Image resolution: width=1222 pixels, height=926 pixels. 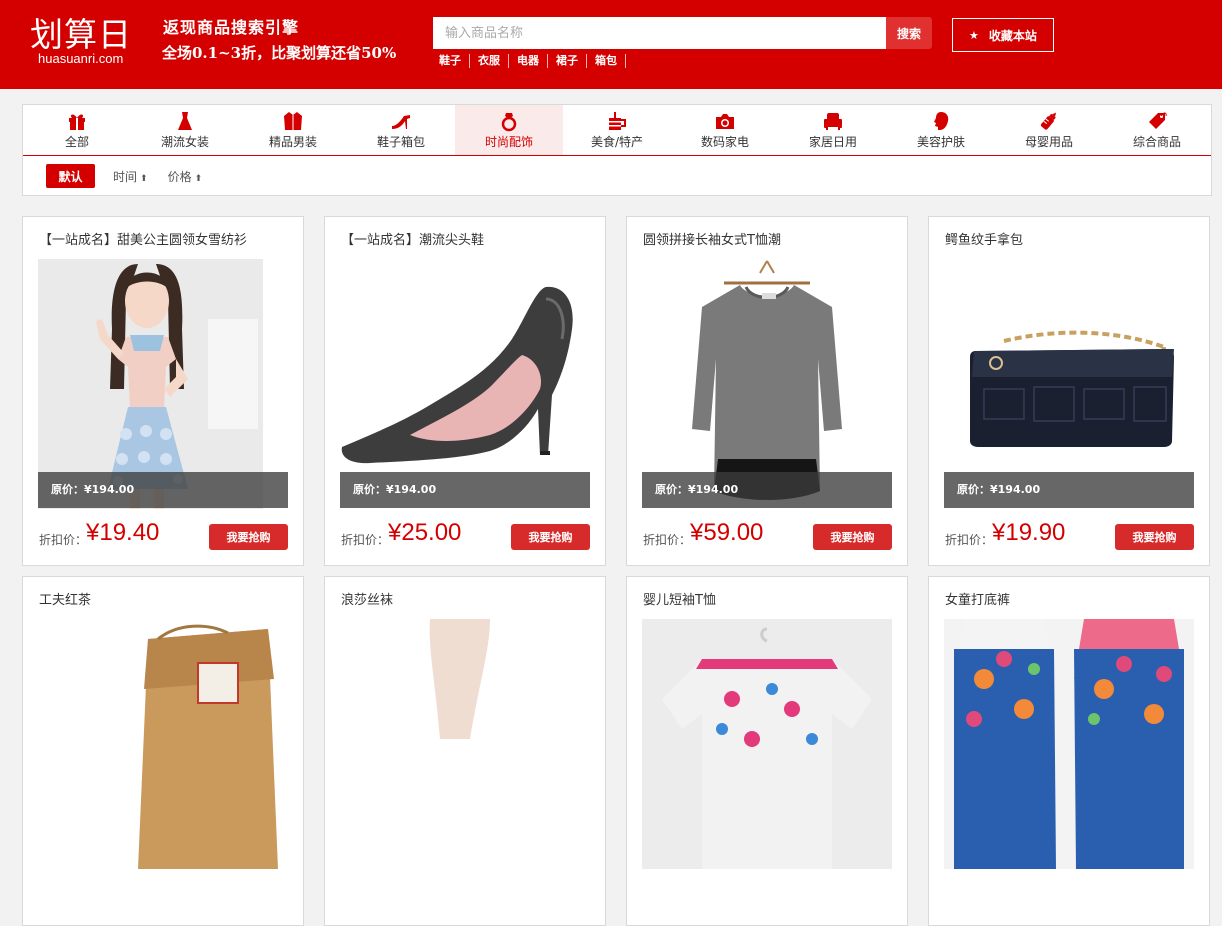 What do you see at coordinates (974, 35) in the screenshot?
I see `star-icon: ★` at bounding box center [974, 35].